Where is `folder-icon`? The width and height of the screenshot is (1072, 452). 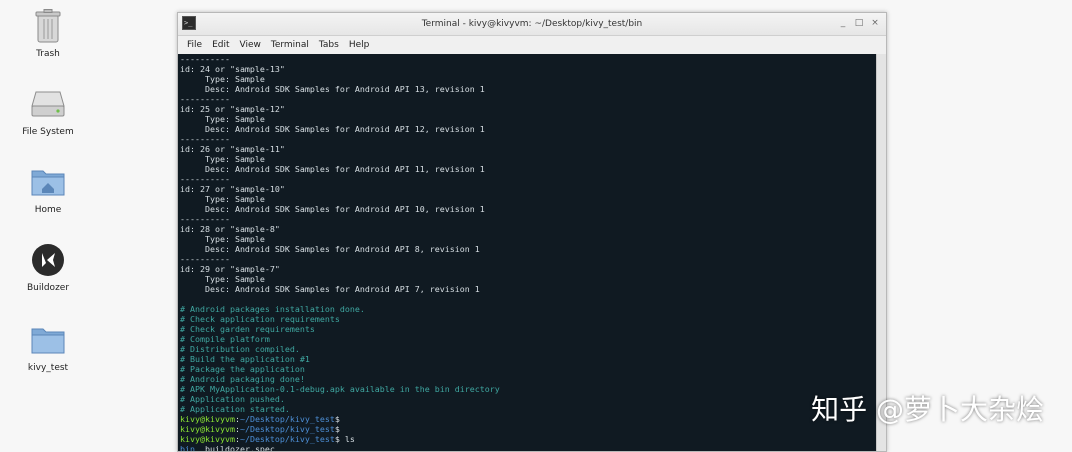 folder-icon is located at coordinates (48, 340).